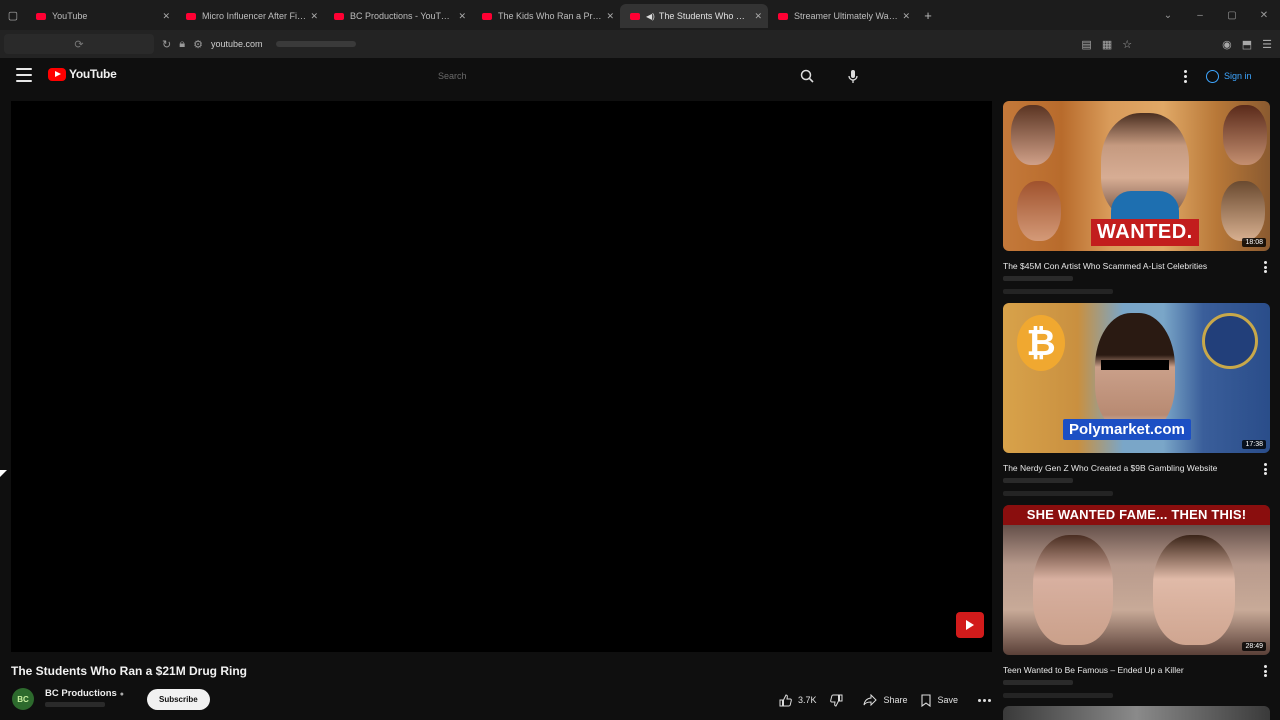  I want to click on channel-name: BC Productions, so click(81, 693).